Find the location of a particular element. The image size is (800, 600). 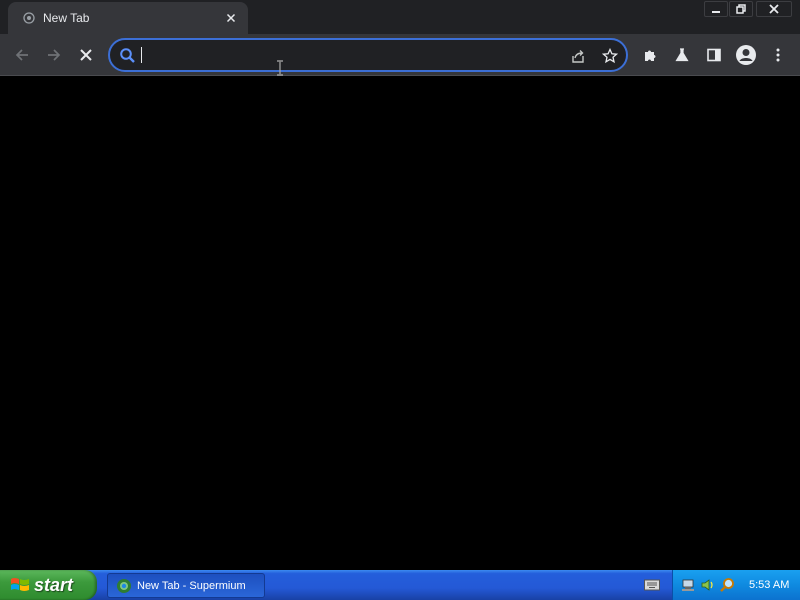

kebab-menu-icon is located at coordinates (778, 55).